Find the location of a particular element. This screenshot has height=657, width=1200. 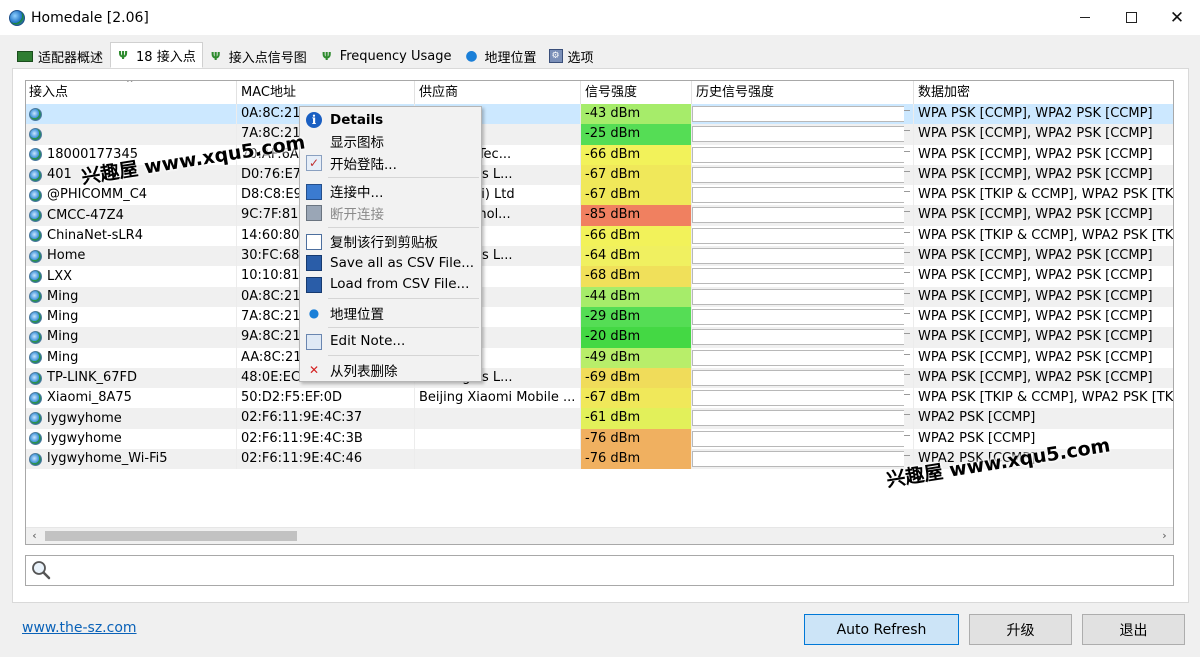

close-button: ✕ is located at coordinates (1177, 17).